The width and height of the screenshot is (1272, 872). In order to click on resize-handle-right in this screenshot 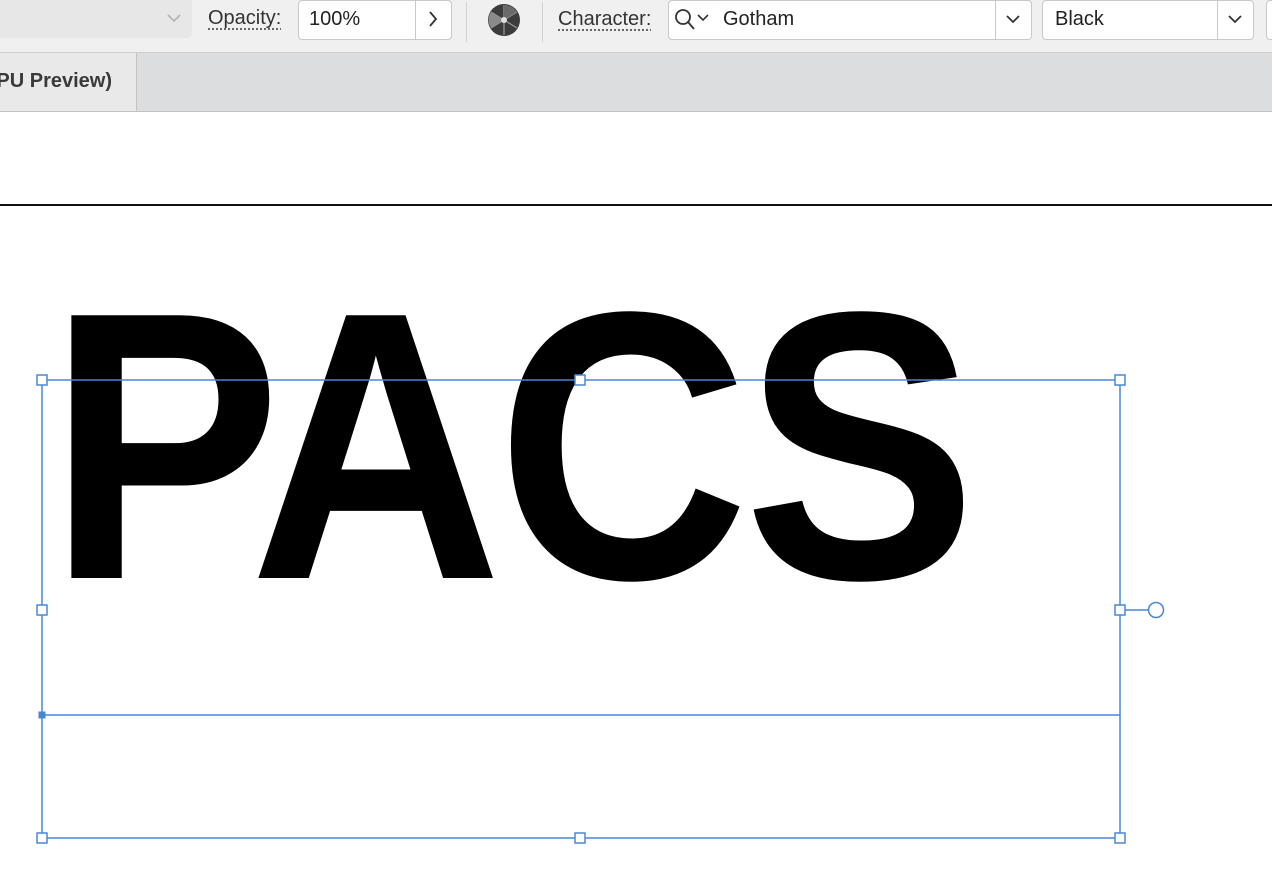, I will do `click(1120, 610)`.